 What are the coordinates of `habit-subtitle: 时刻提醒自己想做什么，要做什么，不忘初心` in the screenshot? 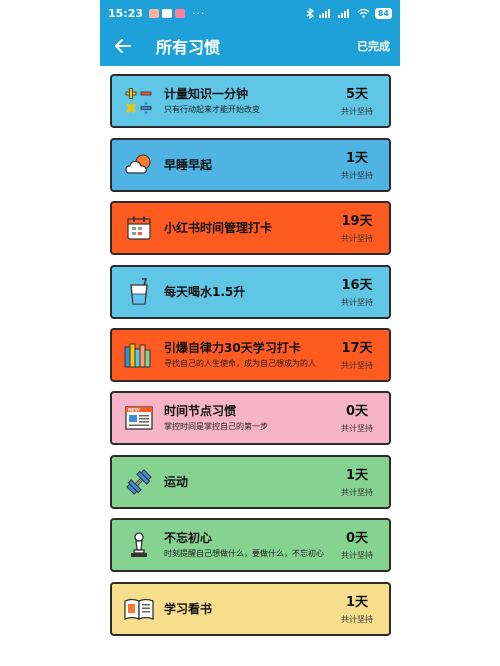 It's located at (244, 553).